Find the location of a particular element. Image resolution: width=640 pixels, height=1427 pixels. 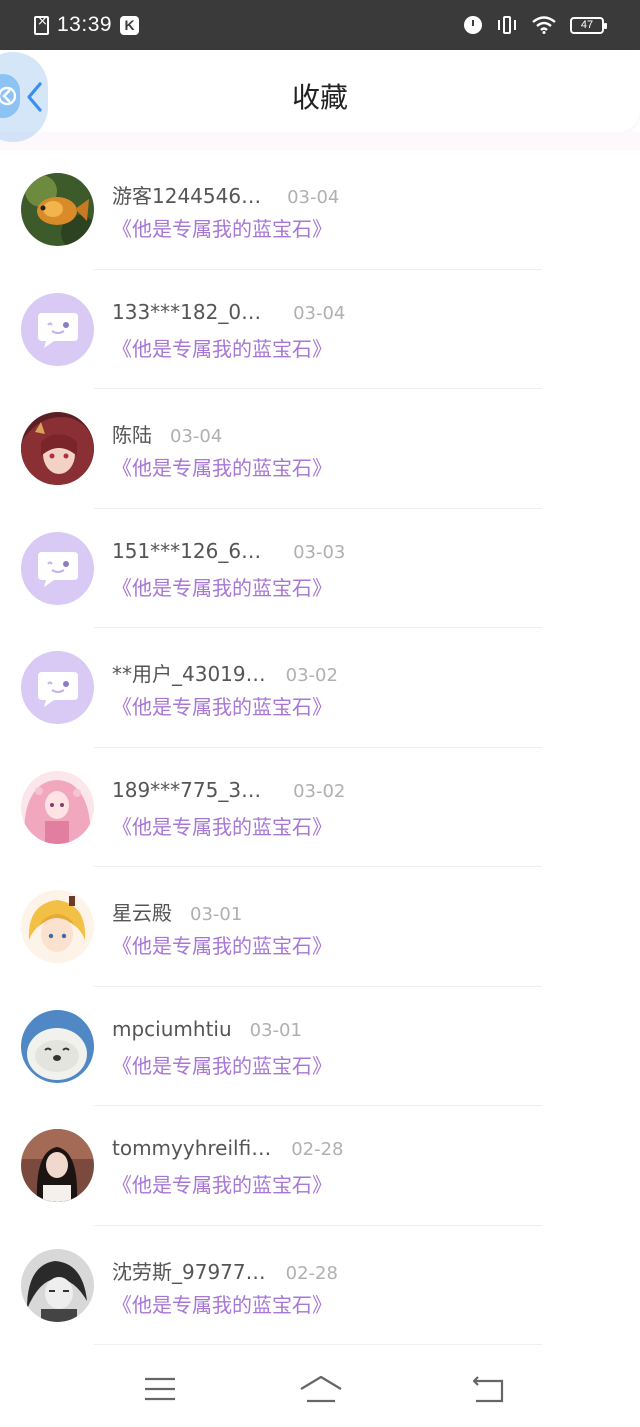

user-name: 星云殿 is located at coordinates (142, 913).